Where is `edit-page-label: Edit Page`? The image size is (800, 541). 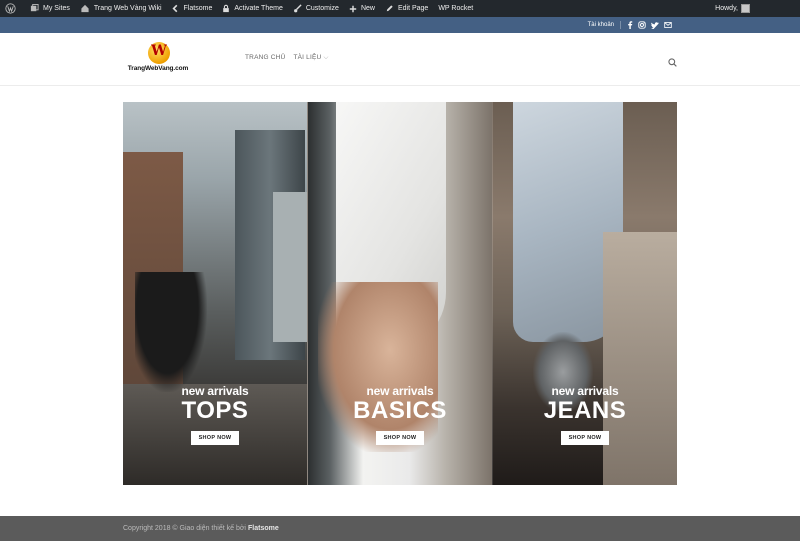
edit-page-label: Edit Page is located at coordinates (413, 8).